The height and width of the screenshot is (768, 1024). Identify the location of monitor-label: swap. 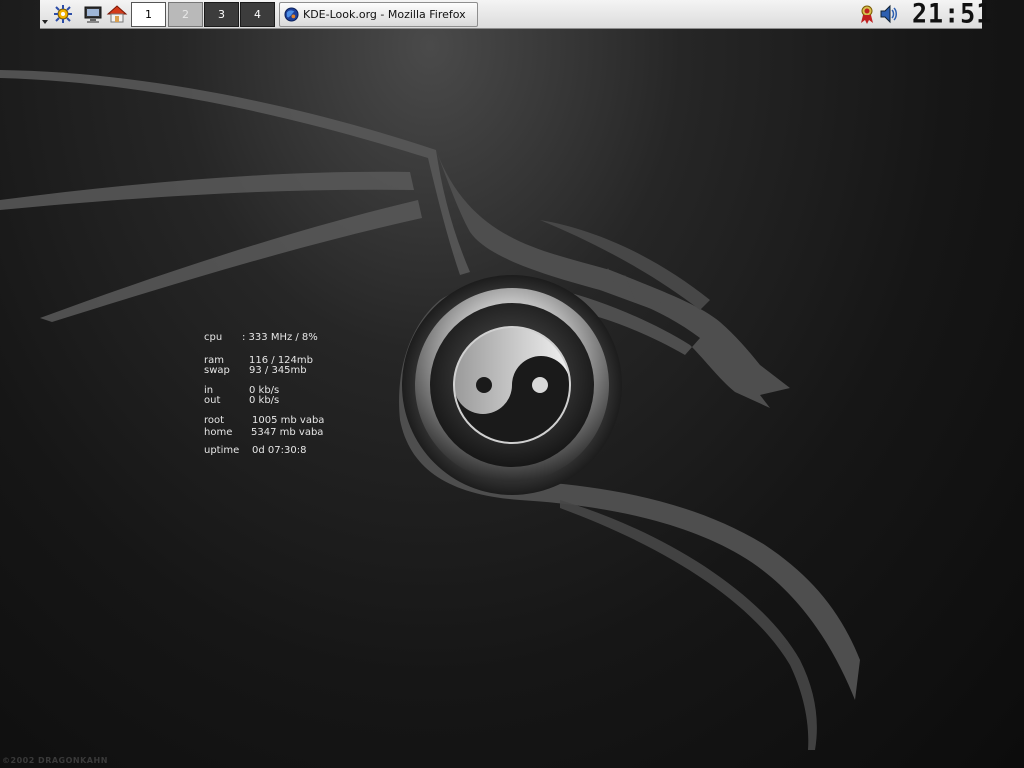
(217, 370).